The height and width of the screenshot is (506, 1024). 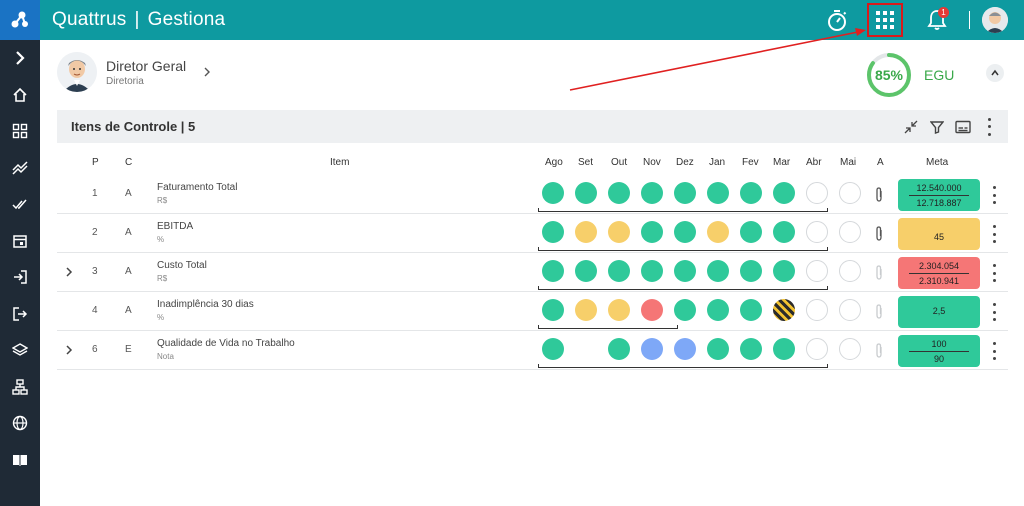 What do you see at coordinates (939, 312) in the screenshot?
I see `meta-box: 2,5` at bounding box center [939, 312].